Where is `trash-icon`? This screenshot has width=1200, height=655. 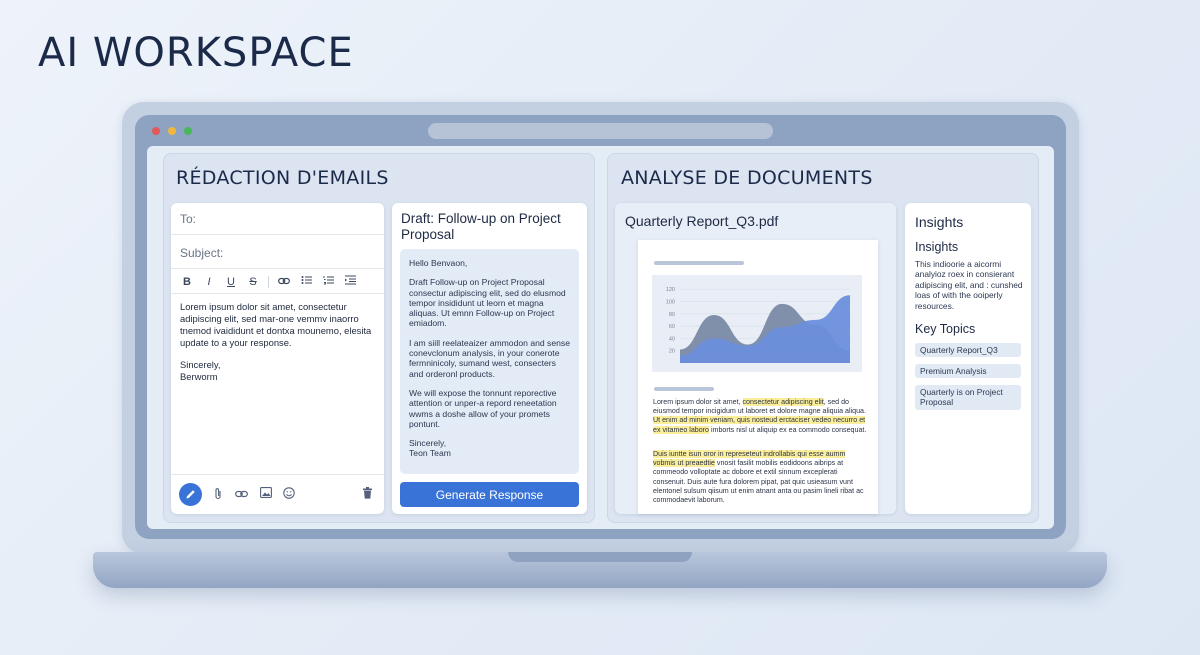 trash-icon is located at coordinates (367, 494).